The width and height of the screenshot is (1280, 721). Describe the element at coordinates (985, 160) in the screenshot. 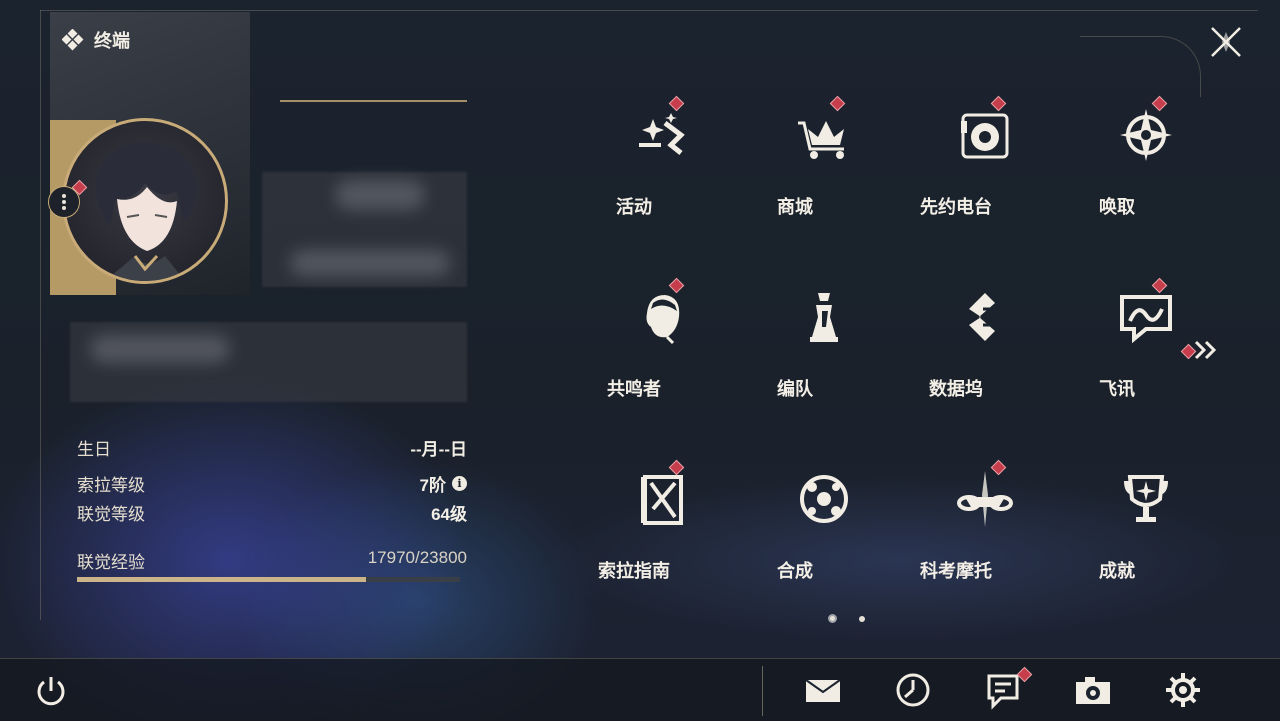

I see `menu-item-radio: 先约电台` at that location.